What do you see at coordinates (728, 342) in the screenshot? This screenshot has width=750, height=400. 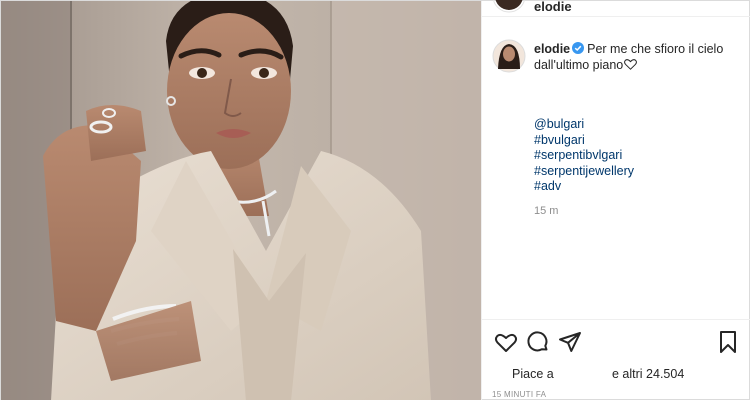 I see `bookmark-icon` at bounding box center [728, 342].